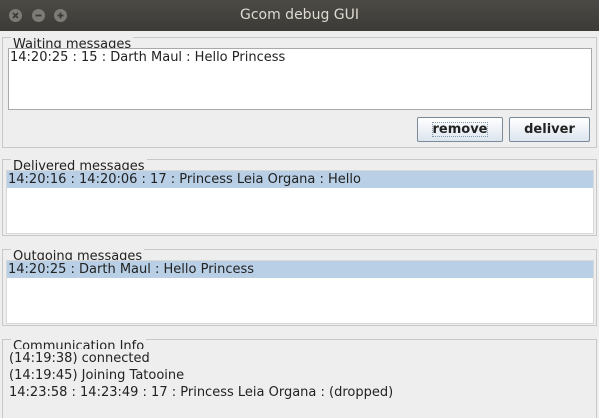 The height and width of the screenshot is (418, 599). I want to click on remove-button: remove, so click(460, 129).